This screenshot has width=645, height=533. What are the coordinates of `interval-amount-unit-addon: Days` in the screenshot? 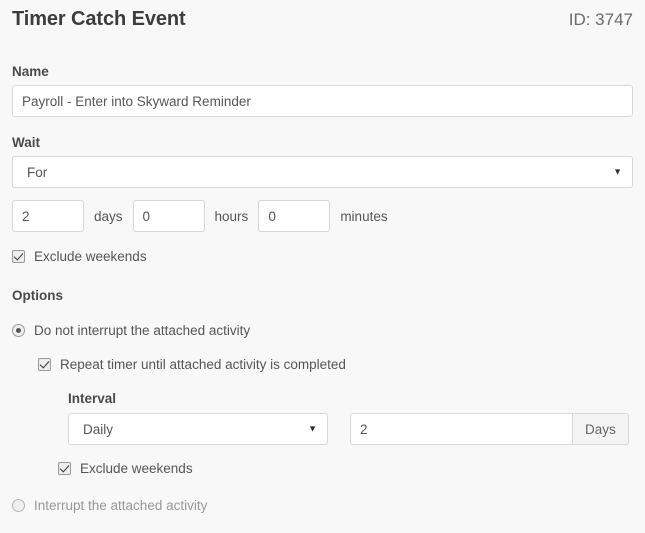 It's located at (601, 429).